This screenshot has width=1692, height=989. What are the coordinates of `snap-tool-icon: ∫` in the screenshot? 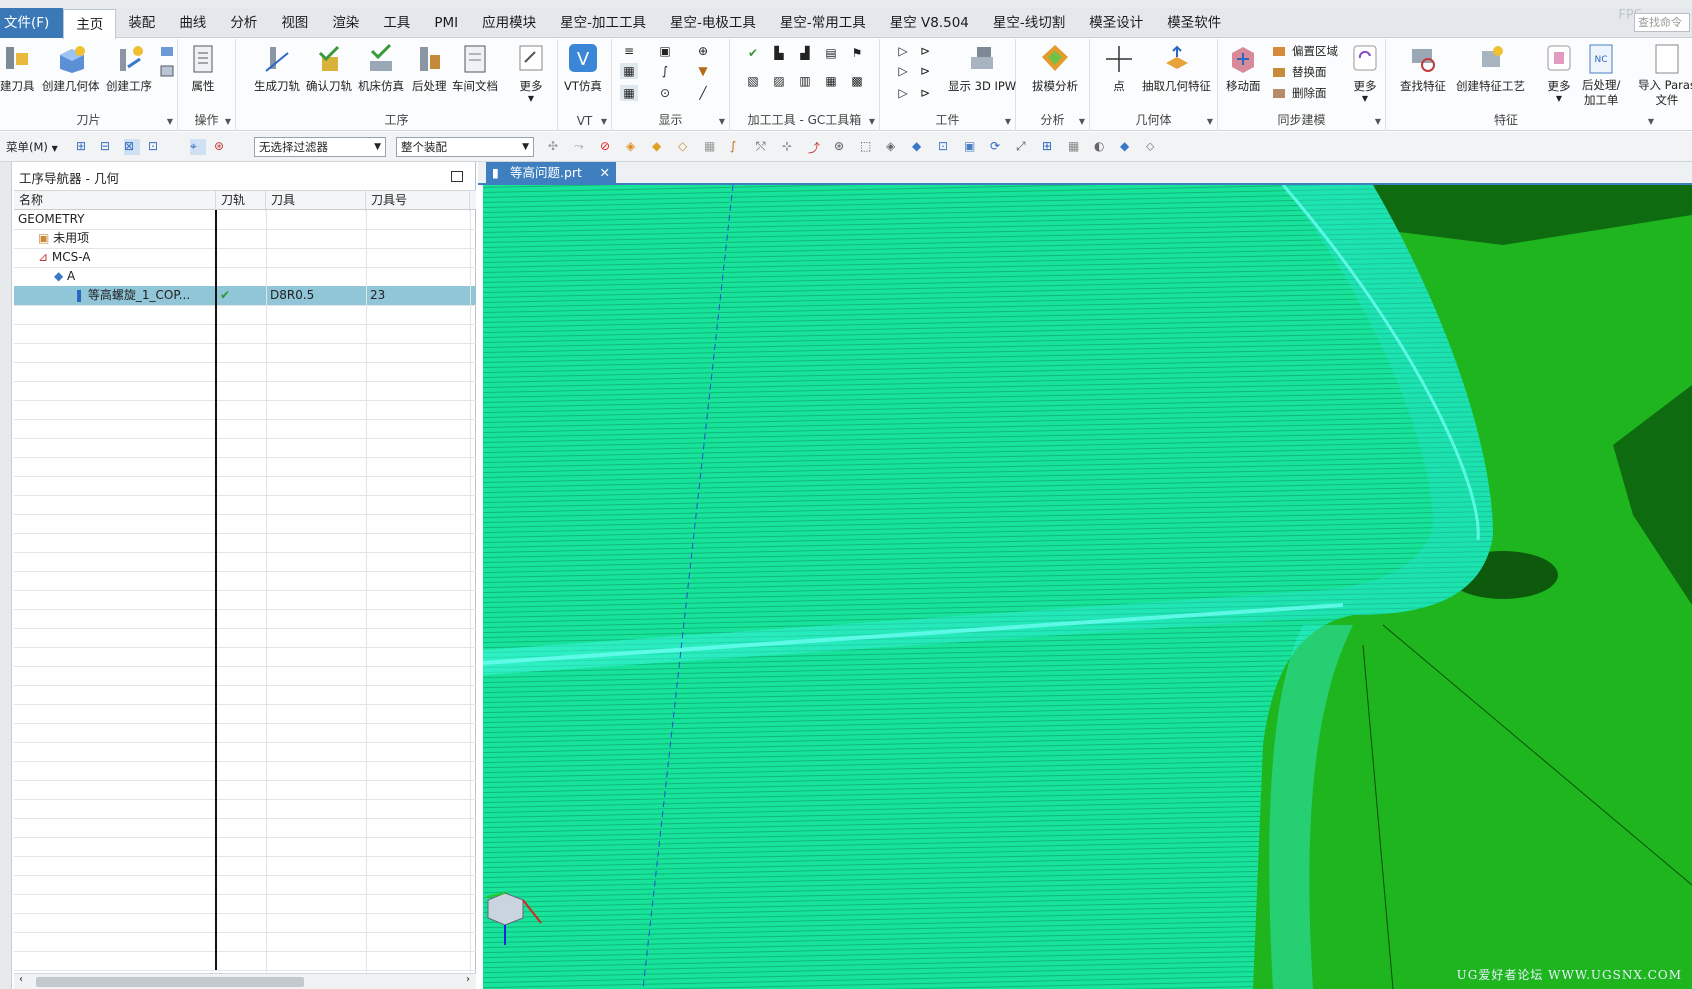 It's located at (738, 147).